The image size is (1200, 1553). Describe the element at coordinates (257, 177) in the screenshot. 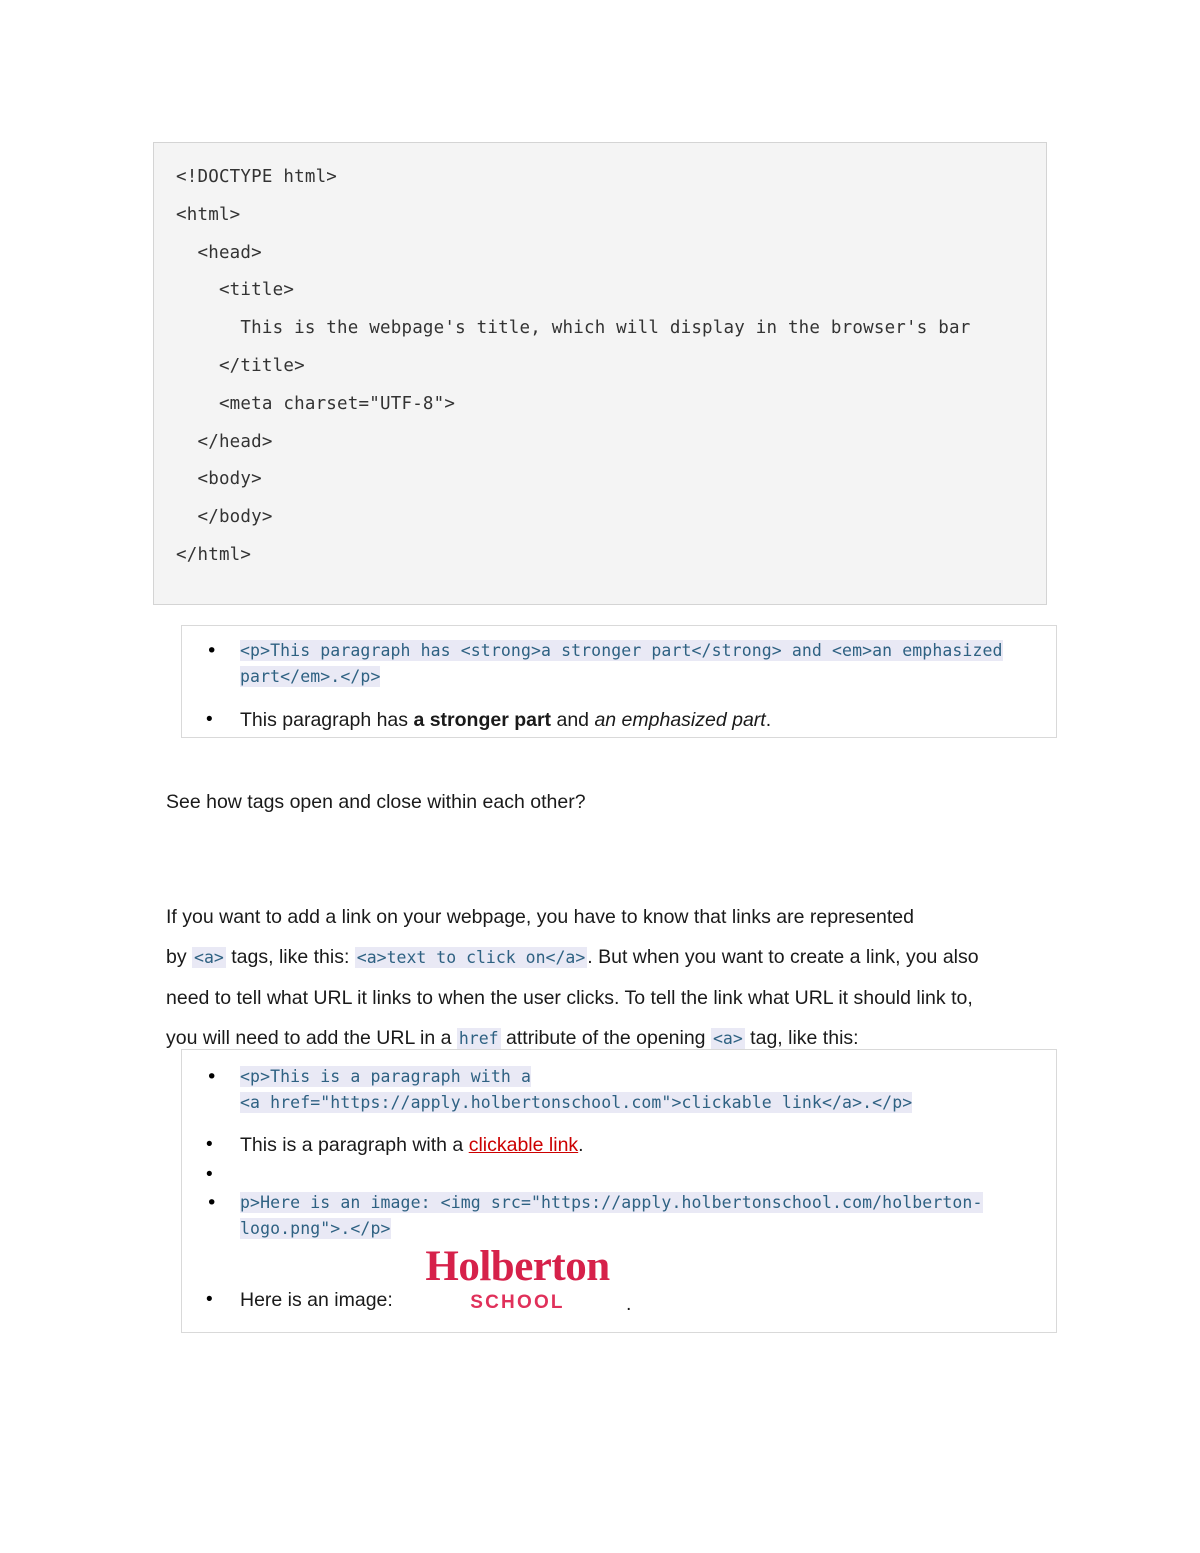

I see `code-line: <!DOCTYPE html>` at that location.